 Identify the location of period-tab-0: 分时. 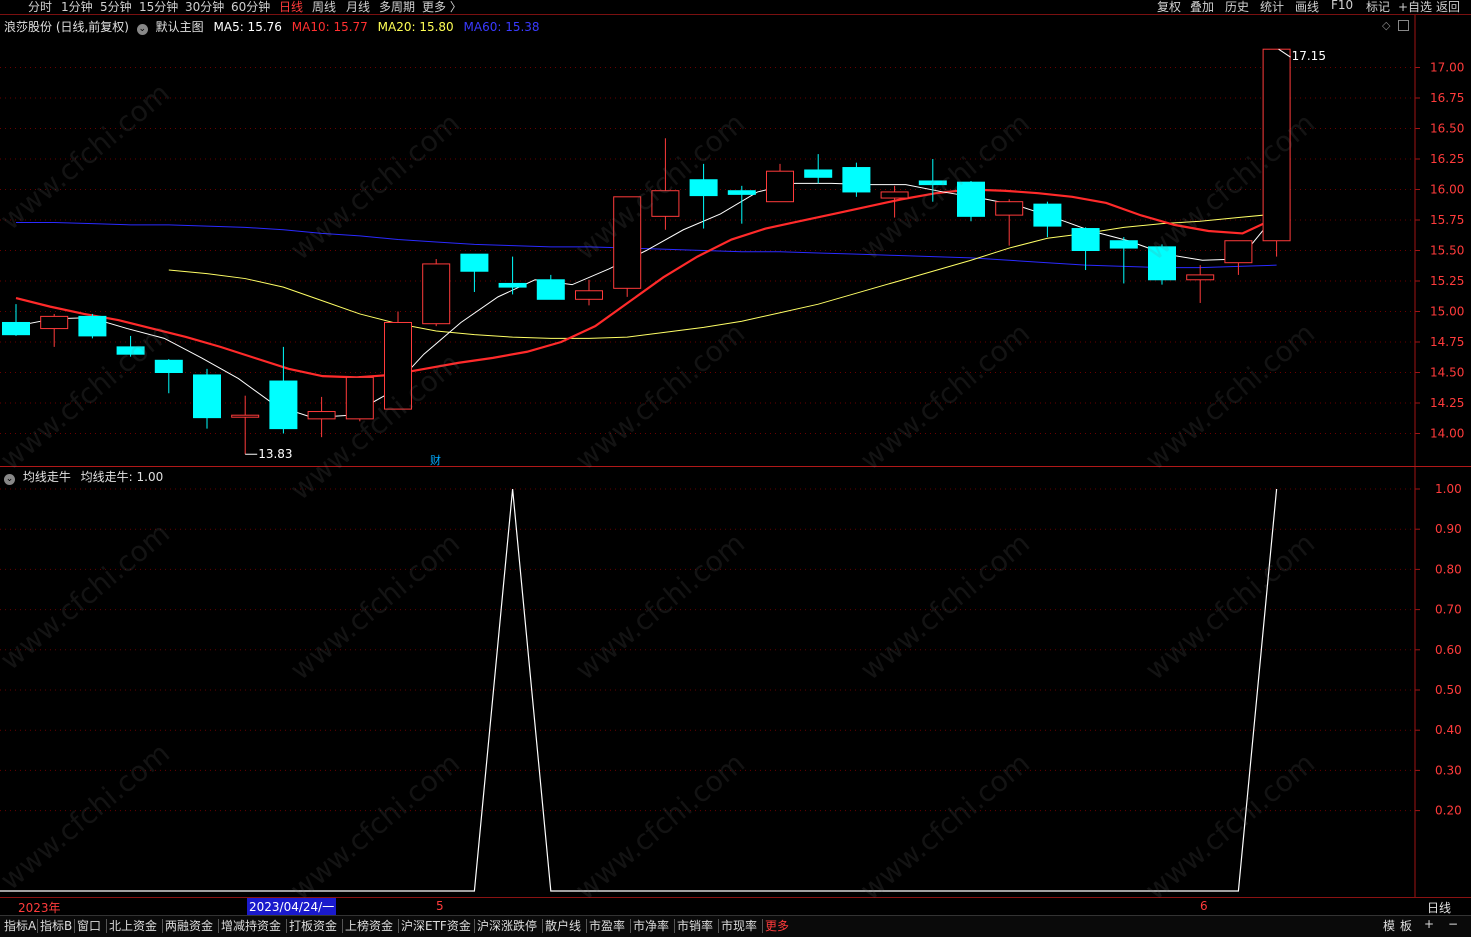
(40, 7).